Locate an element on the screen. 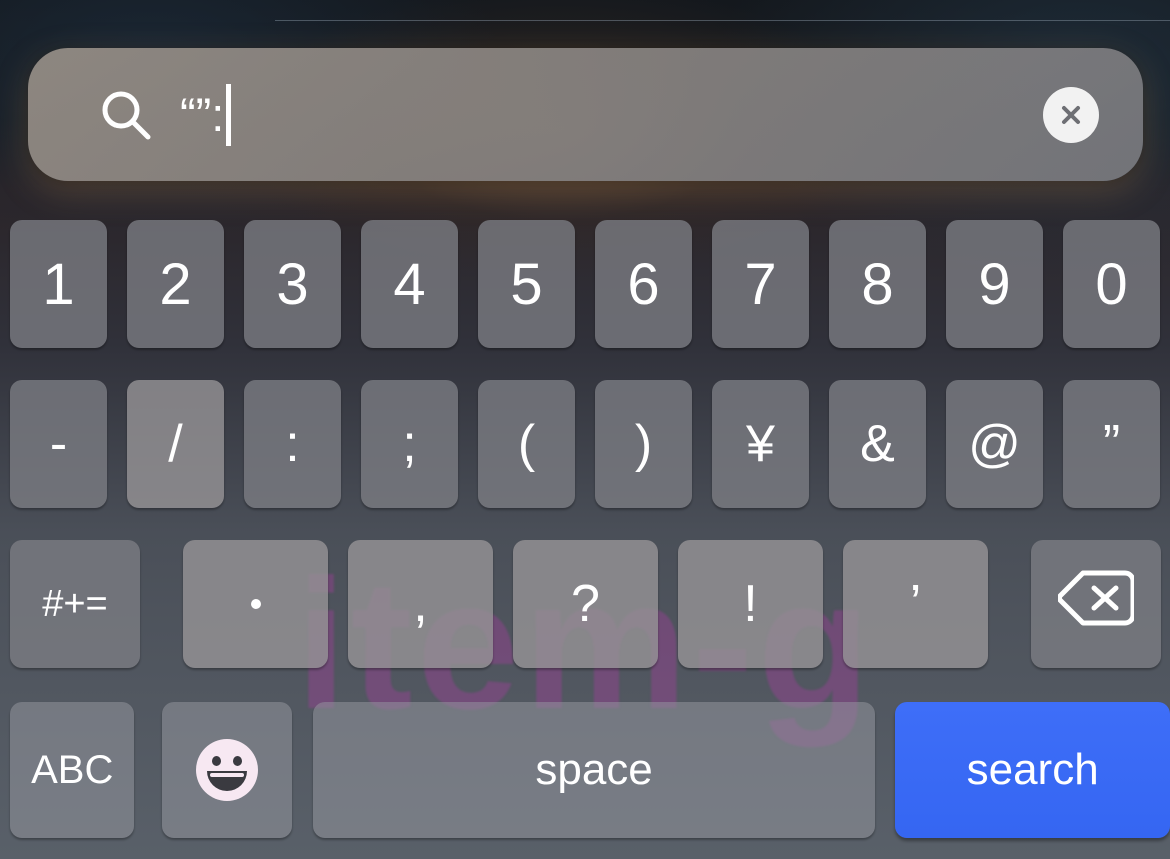 This screenshot has width=1170, height=859. key-quote: ” is located at coordinates (1111, 444).